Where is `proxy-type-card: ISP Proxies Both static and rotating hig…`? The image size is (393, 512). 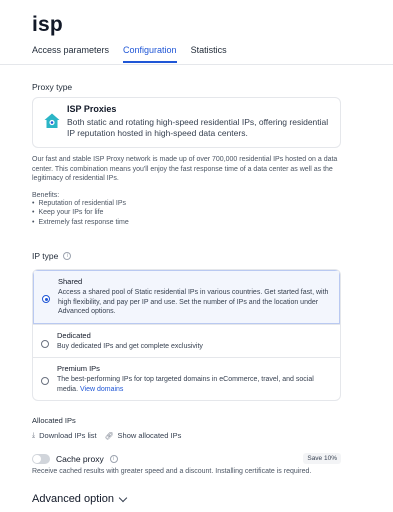 proxy-type-card: ISP Proxies Both static and rotating hig… is located at coordinates (186, 122).